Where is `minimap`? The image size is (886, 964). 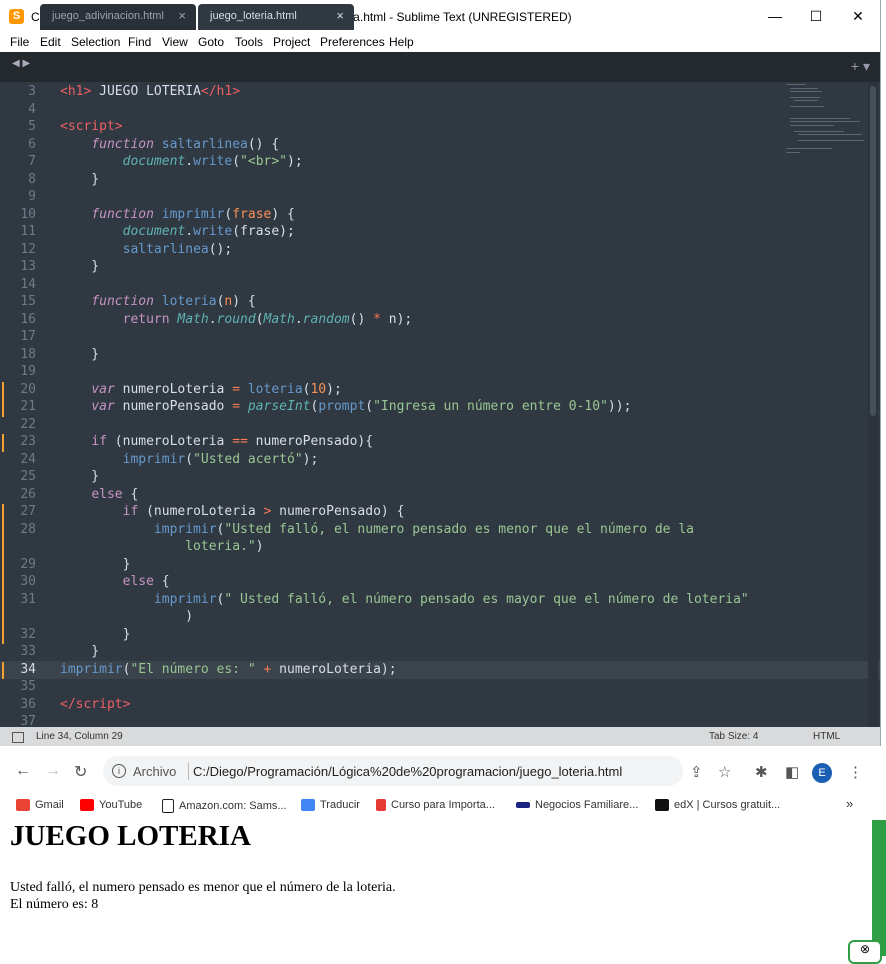
minimap is located at coordinates (826, 124).